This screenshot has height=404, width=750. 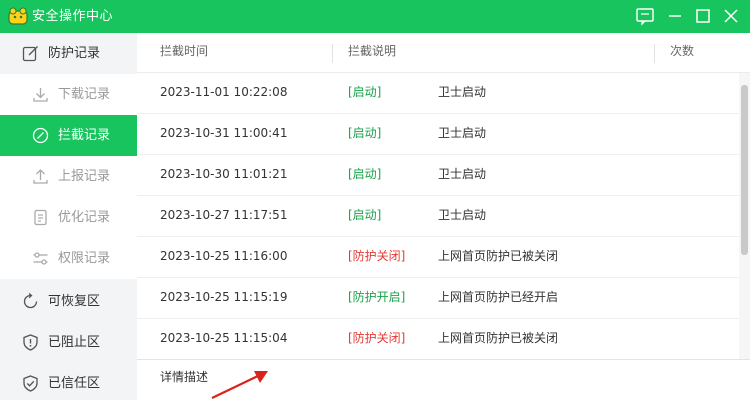 I want to click on table-row: 2023-10-25 11:15:19 [防护开启] 上网首页防护已经开启, so click(x=438, y=298).